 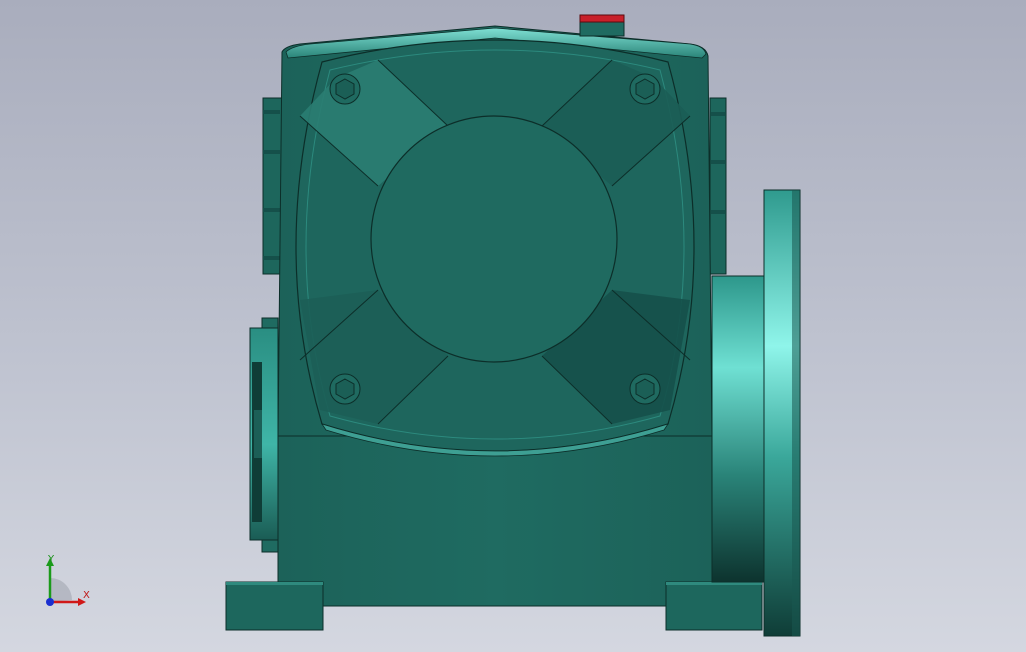 I want to click on bolt-bottom-right, so click(x=645, y=389).